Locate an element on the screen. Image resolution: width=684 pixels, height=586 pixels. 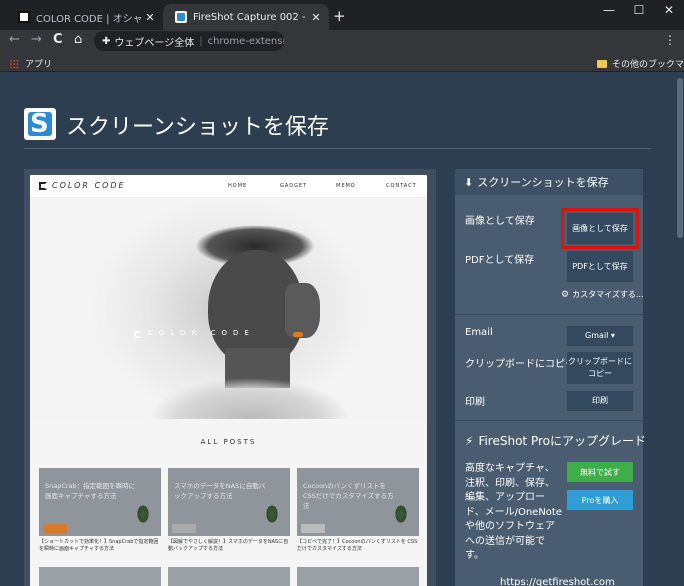
bookmark-other: その他のブックマーク is located at coordinates (640, 63).